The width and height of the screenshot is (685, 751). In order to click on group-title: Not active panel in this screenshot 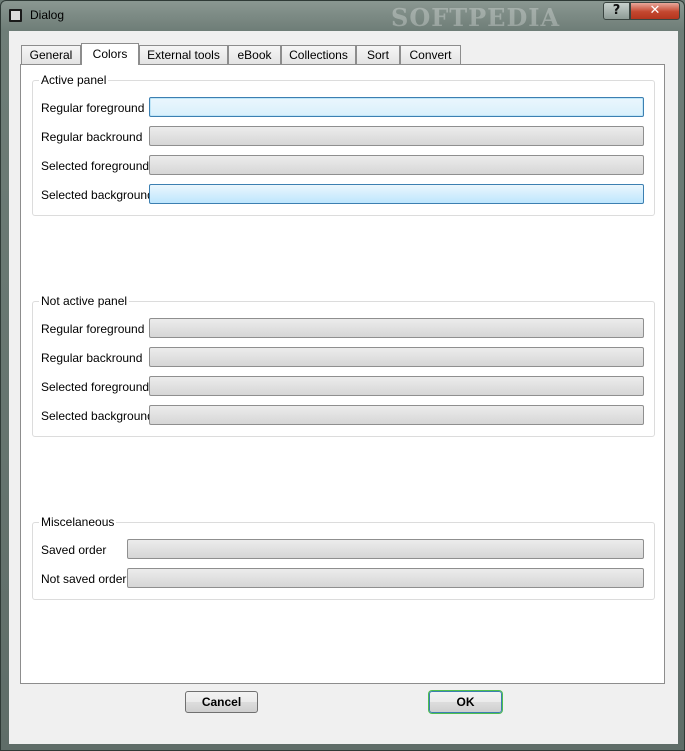, I will do `click(84, 301)`.